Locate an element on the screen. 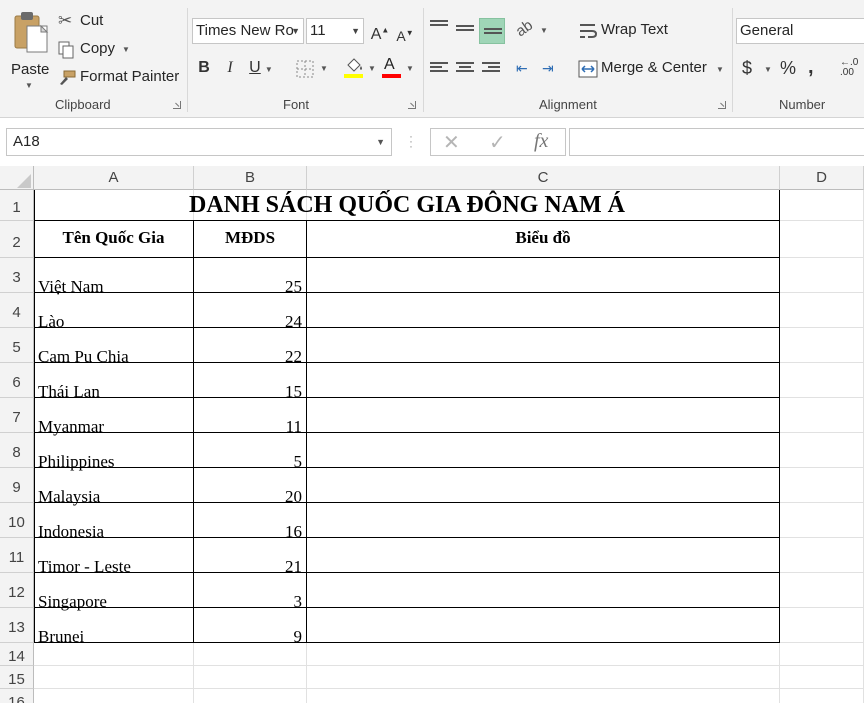  cell-value: 24 is located at coordinates (249, 312).